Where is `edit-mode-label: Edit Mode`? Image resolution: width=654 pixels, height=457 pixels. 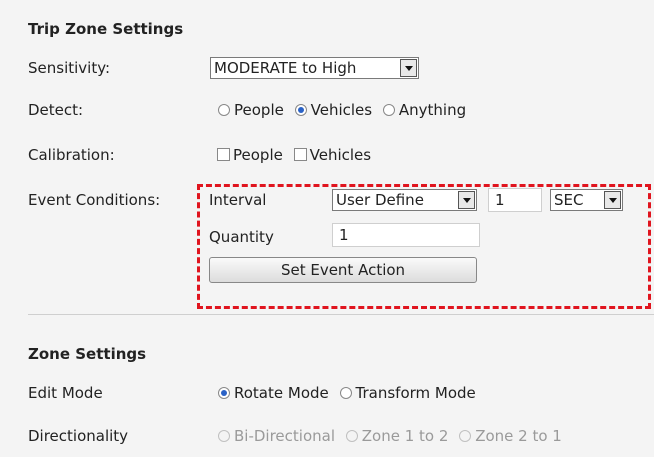 edit-mode-label: Edit Mode is located at coordinates (65, 393).